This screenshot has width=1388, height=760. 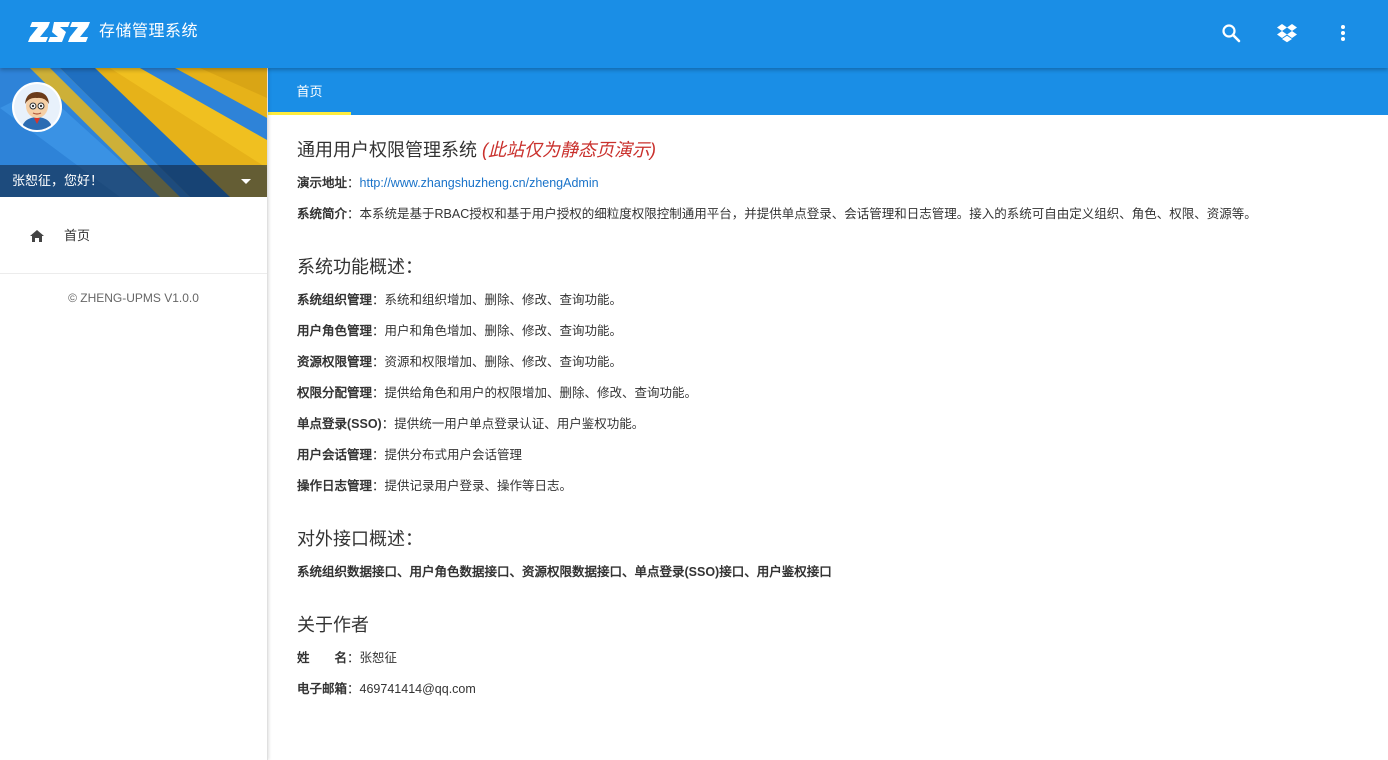 I want to click on home-icon, so click(x=37, y=236).